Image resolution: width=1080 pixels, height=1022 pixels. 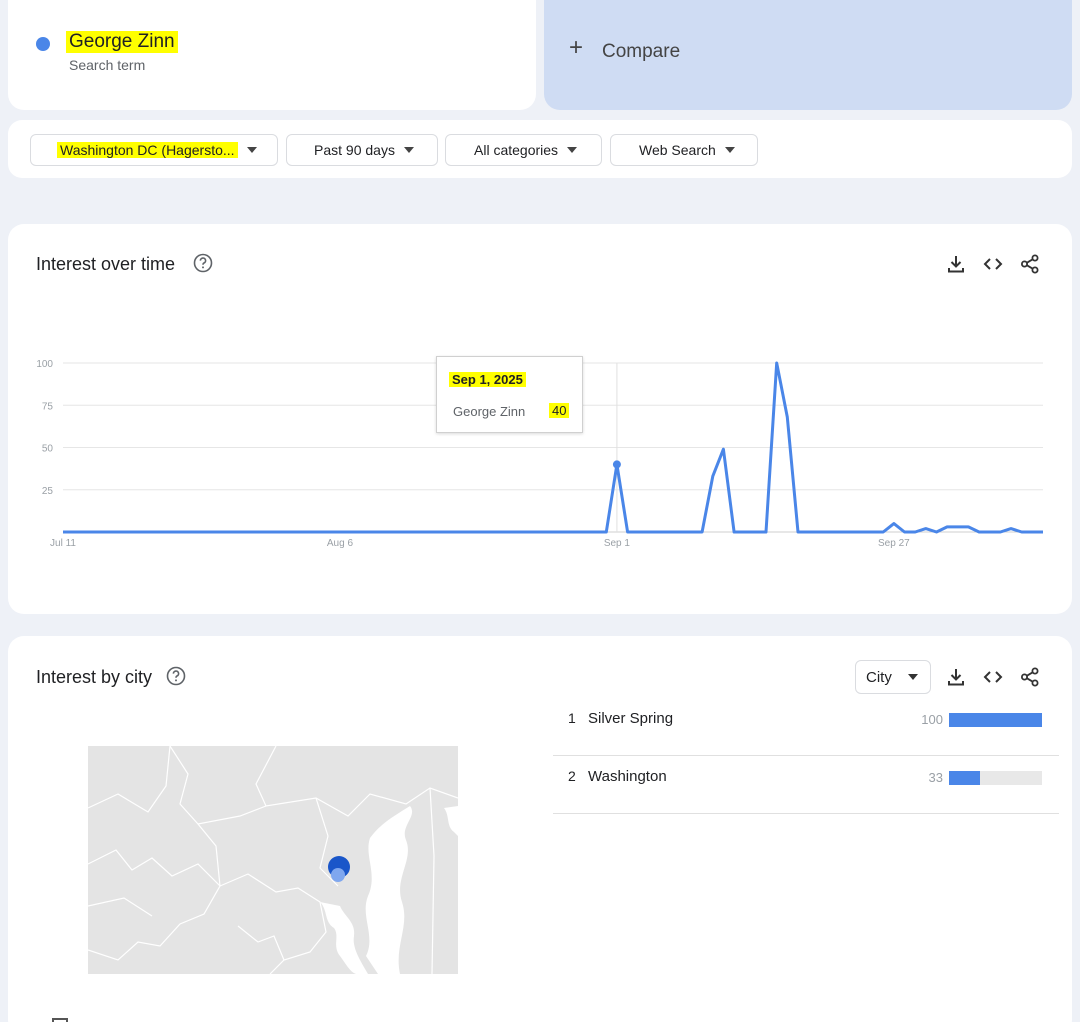 I want to click on x-tick-label: Sep 1, so click(x=617, y=543).